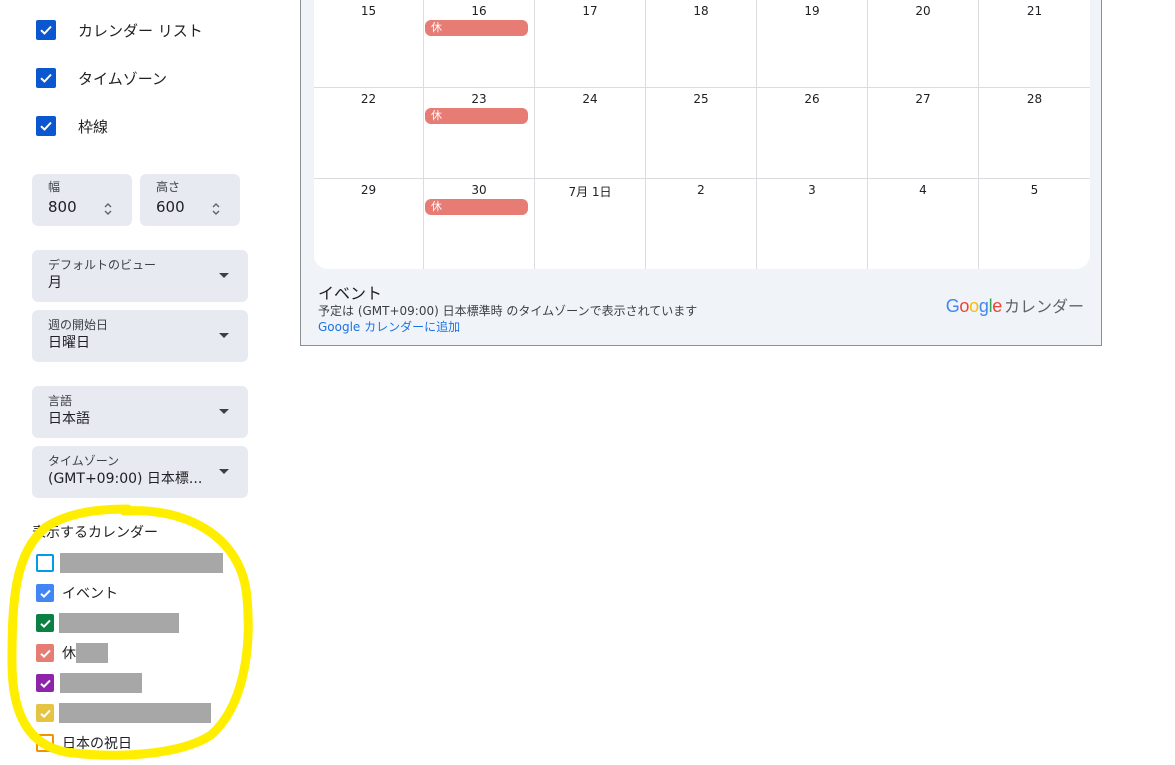 This screenshot has height=765, width=1175. Describe the element at coordinates (369, 133) in the screenshot. I see `day-cell: 22` at that location.